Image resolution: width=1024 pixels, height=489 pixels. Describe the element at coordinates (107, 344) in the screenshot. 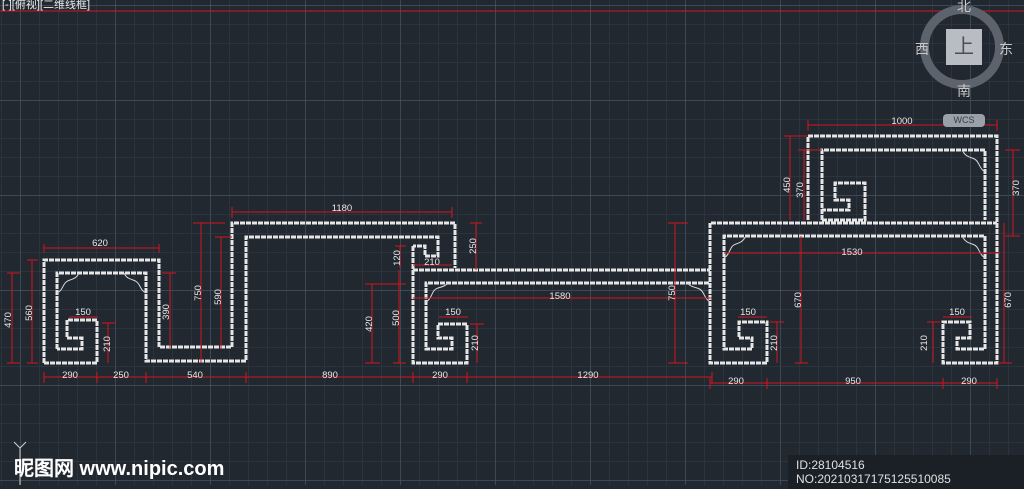

I see `dim-210: 210` at that location.